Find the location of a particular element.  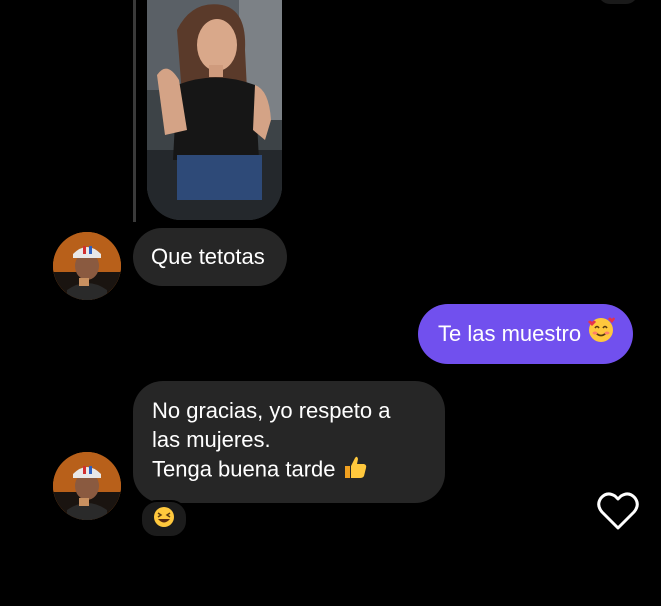

outgoing-message-bubble: Te las muestro is located at coordinates (526, 334).